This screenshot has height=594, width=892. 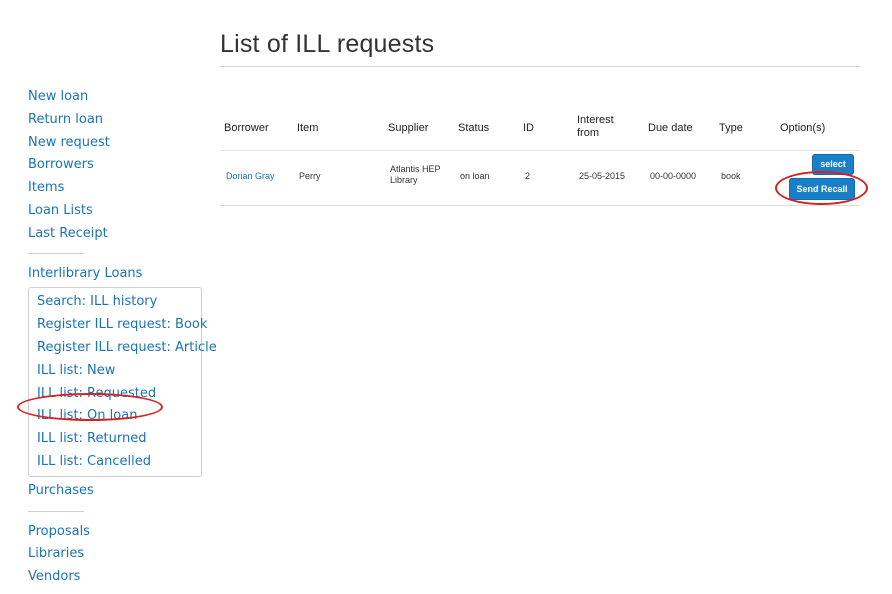 What do you see at coordinates (528, 128) in the screenshot?
I see `col-header-id: ID` at bounding box center [528, 128].